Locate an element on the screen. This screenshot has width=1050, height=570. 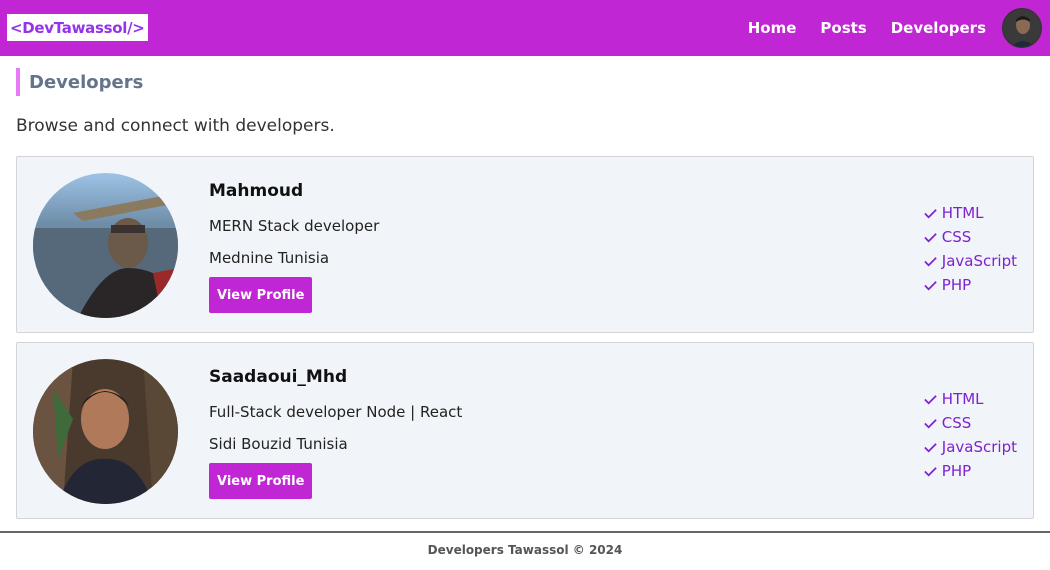
page-title: Developers is located at coordinates (79, 82).